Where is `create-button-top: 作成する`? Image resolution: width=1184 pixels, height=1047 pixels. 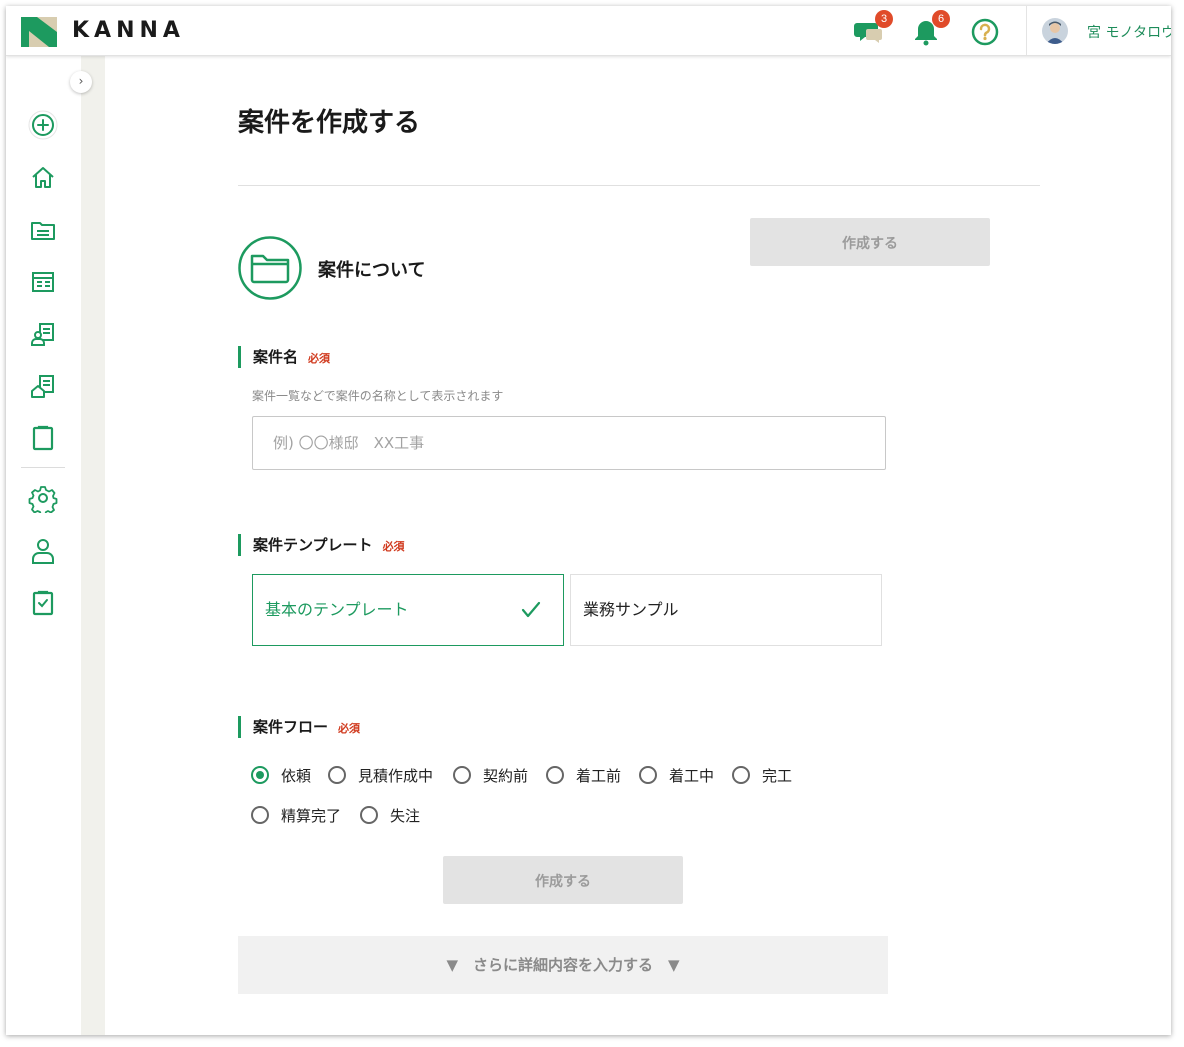 create-button-top: 作成する is located at coordinates (870, 242).